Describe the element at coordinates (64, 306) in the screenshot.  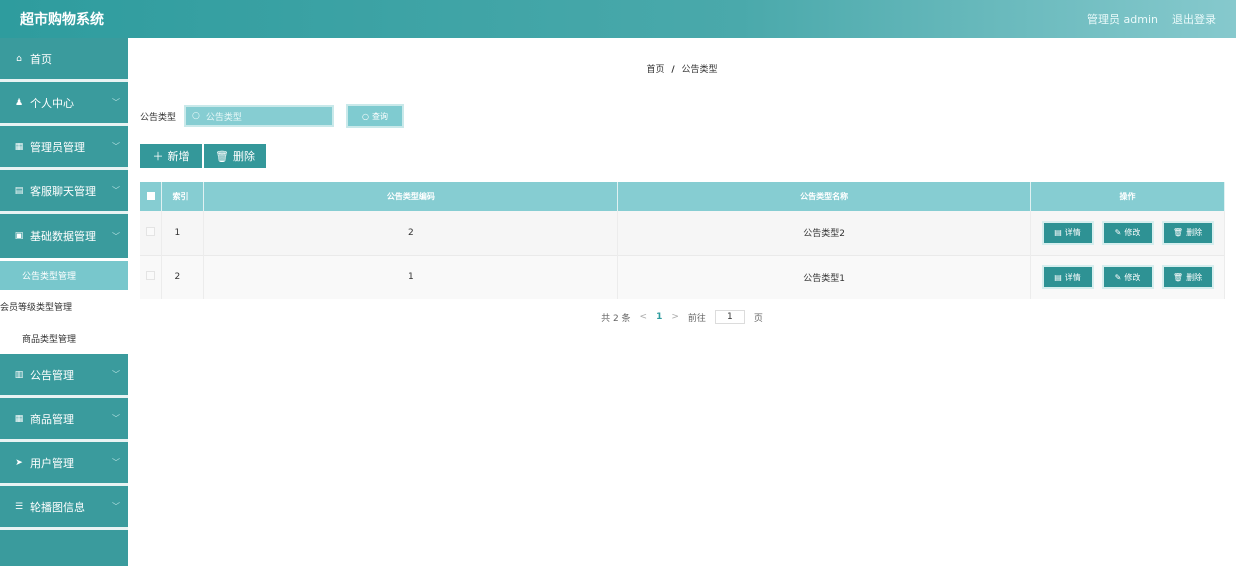
I see `submenu-item-member-level-type: 会员等级类型管理` at that location.